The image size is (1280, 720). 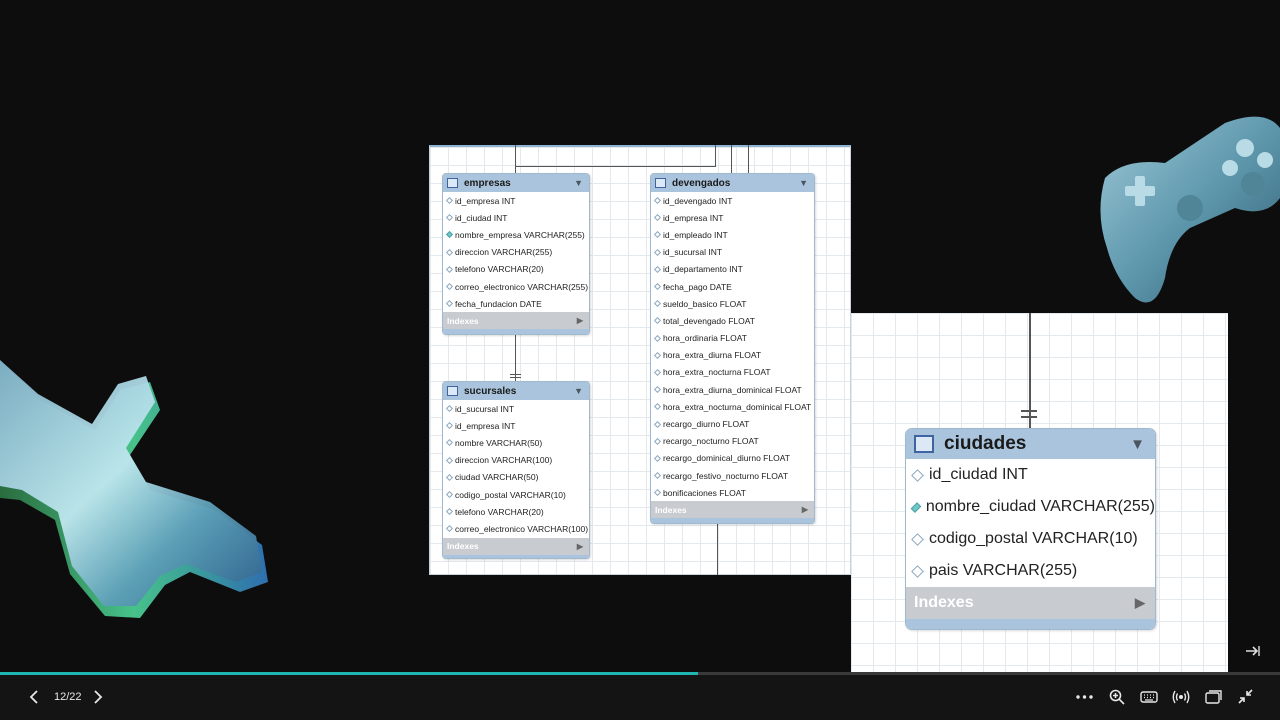 What do you see at coordinates (732, 458) in the screenshot?
I see `table-column: recargo_dominical_diurno FLOAT` at bounding box center [732, 458].